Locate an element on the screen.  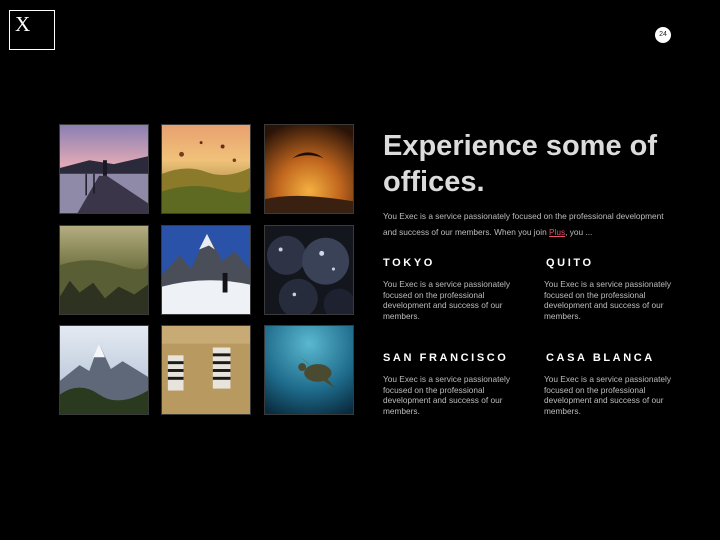
photo-zebras-savanna is located at coordinates (206, 370).